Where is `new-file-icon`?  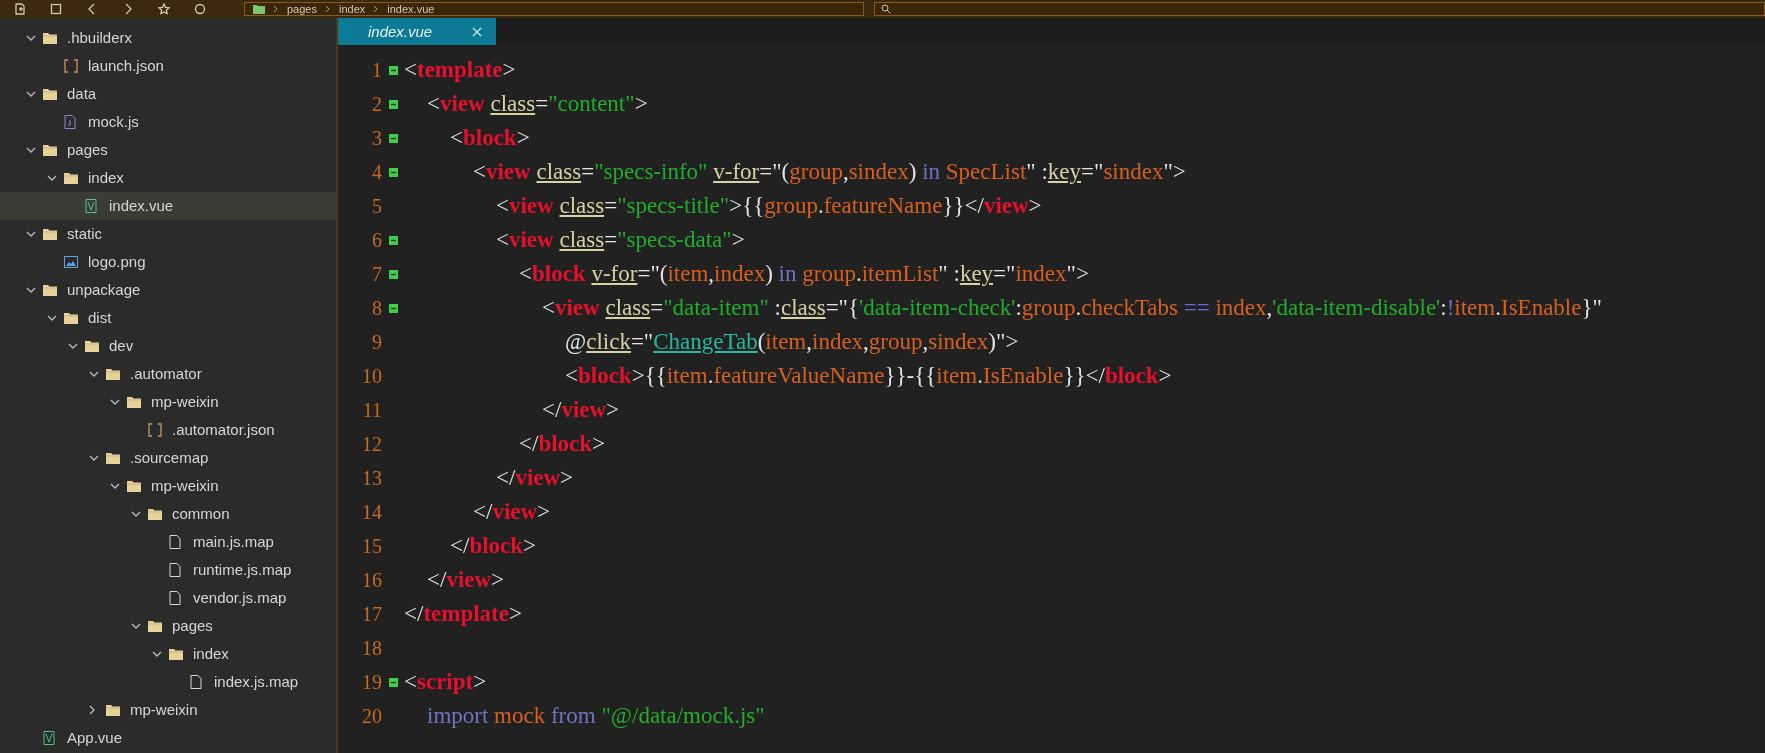 new-file-icon is located at coordinates (20, 9).